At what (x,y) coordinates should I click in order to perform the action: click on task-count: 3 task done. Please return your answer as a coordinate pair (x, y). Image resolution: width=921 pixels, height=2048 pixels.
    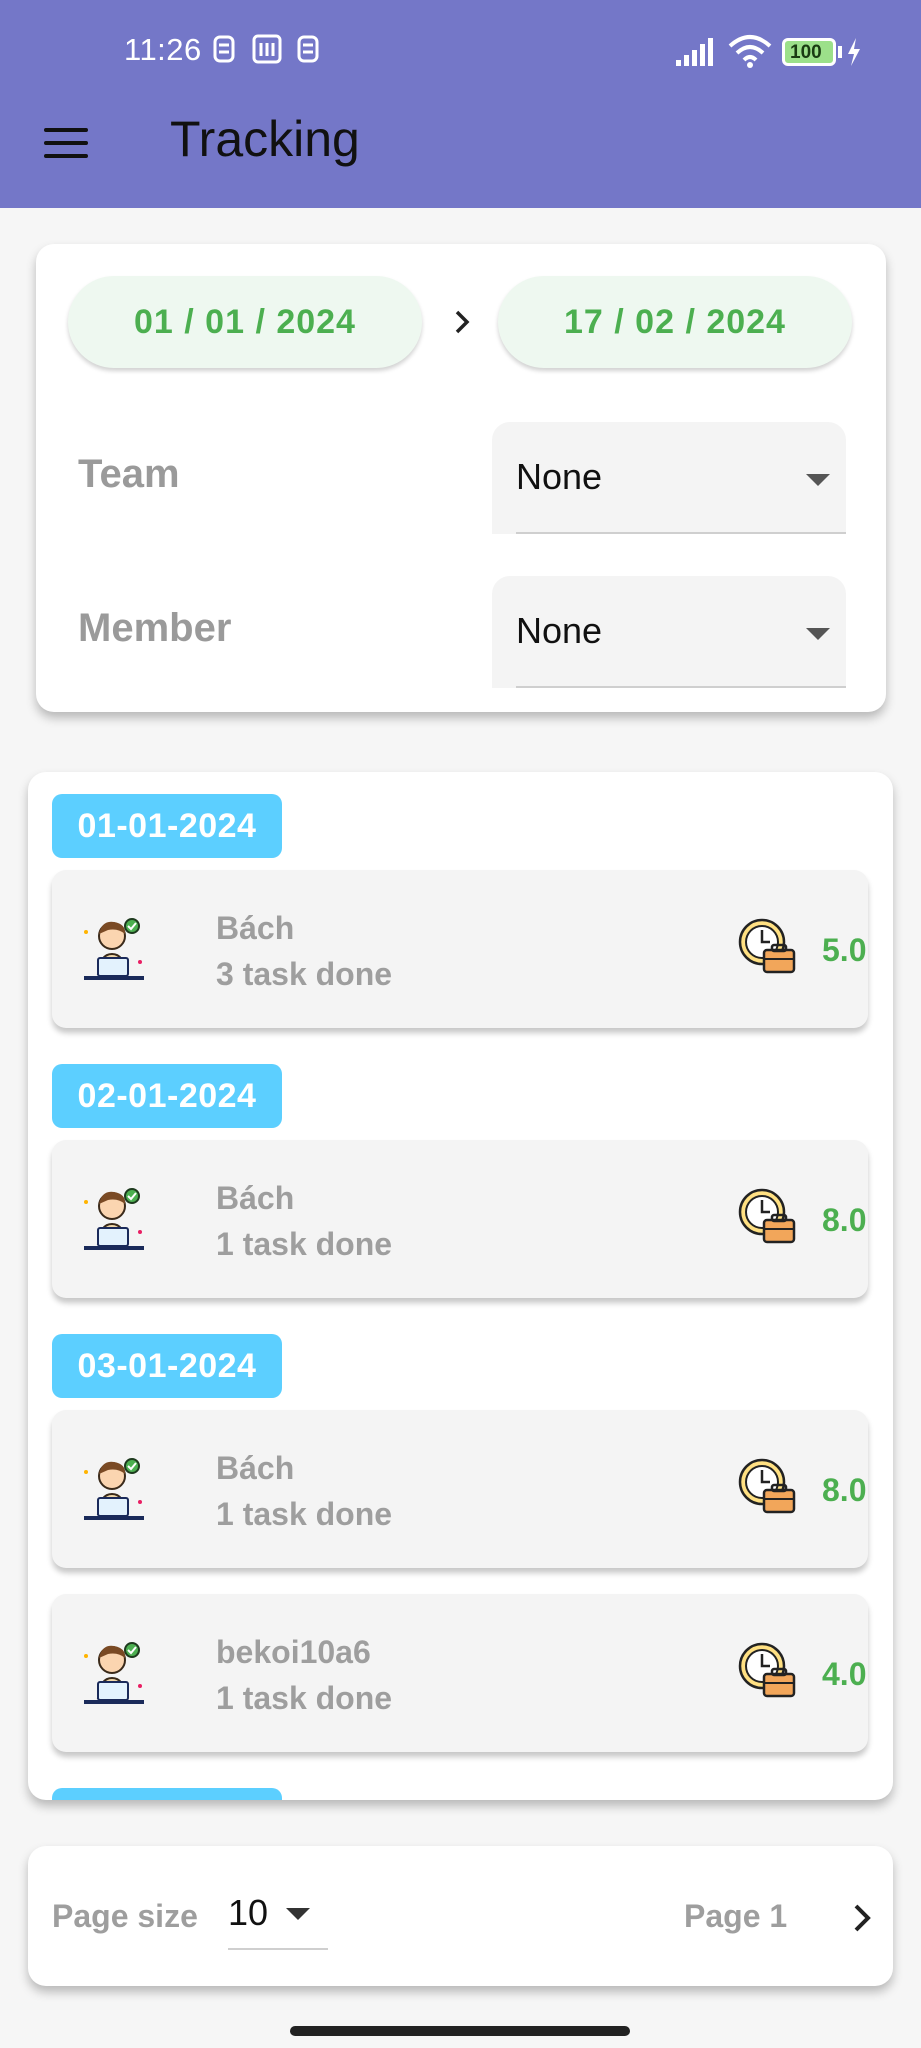
    Looking at the image, I should click on (304, 974).